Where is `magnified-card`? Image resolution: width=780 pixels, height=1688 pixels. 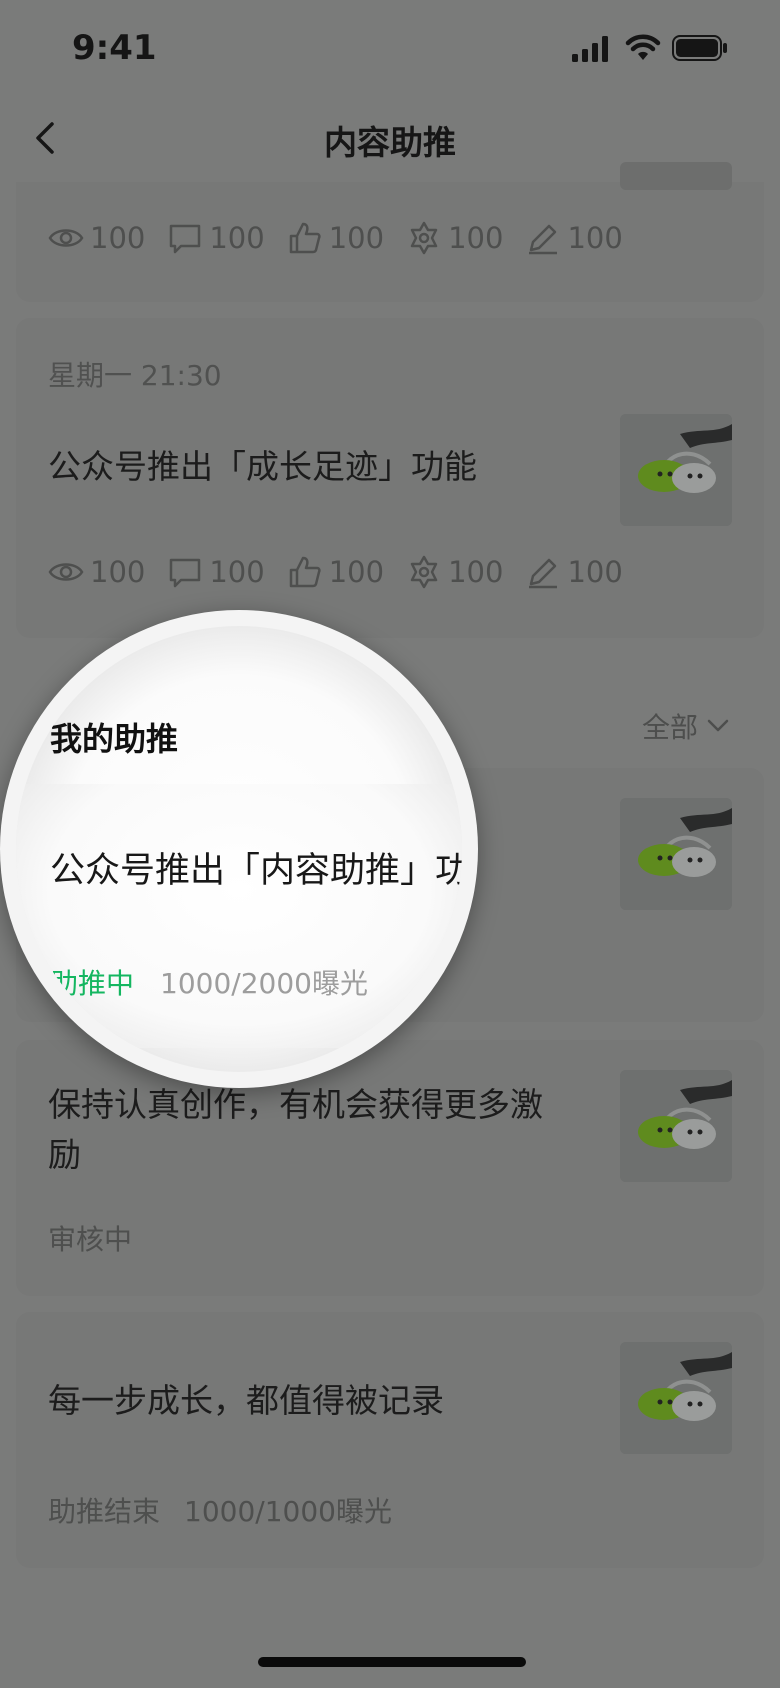
magnified-card is located at coordinates (239, 916).